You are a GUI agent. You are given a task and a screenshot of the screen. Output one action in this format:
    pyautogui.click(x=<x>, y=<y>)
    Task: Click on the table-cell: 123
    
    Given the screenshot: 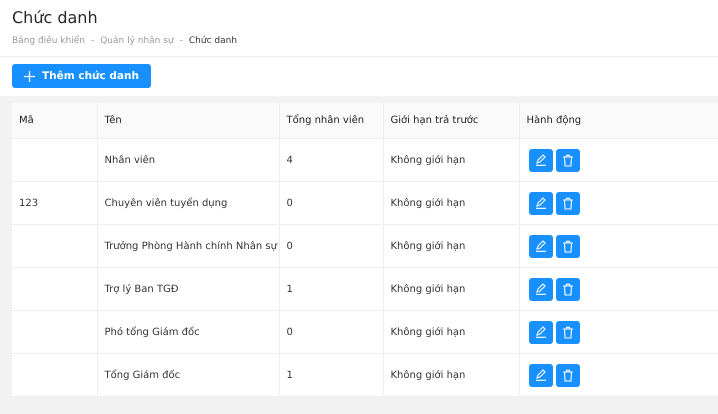 What is the action you would take?
    pyautogui.click(x=54, y=203)
    